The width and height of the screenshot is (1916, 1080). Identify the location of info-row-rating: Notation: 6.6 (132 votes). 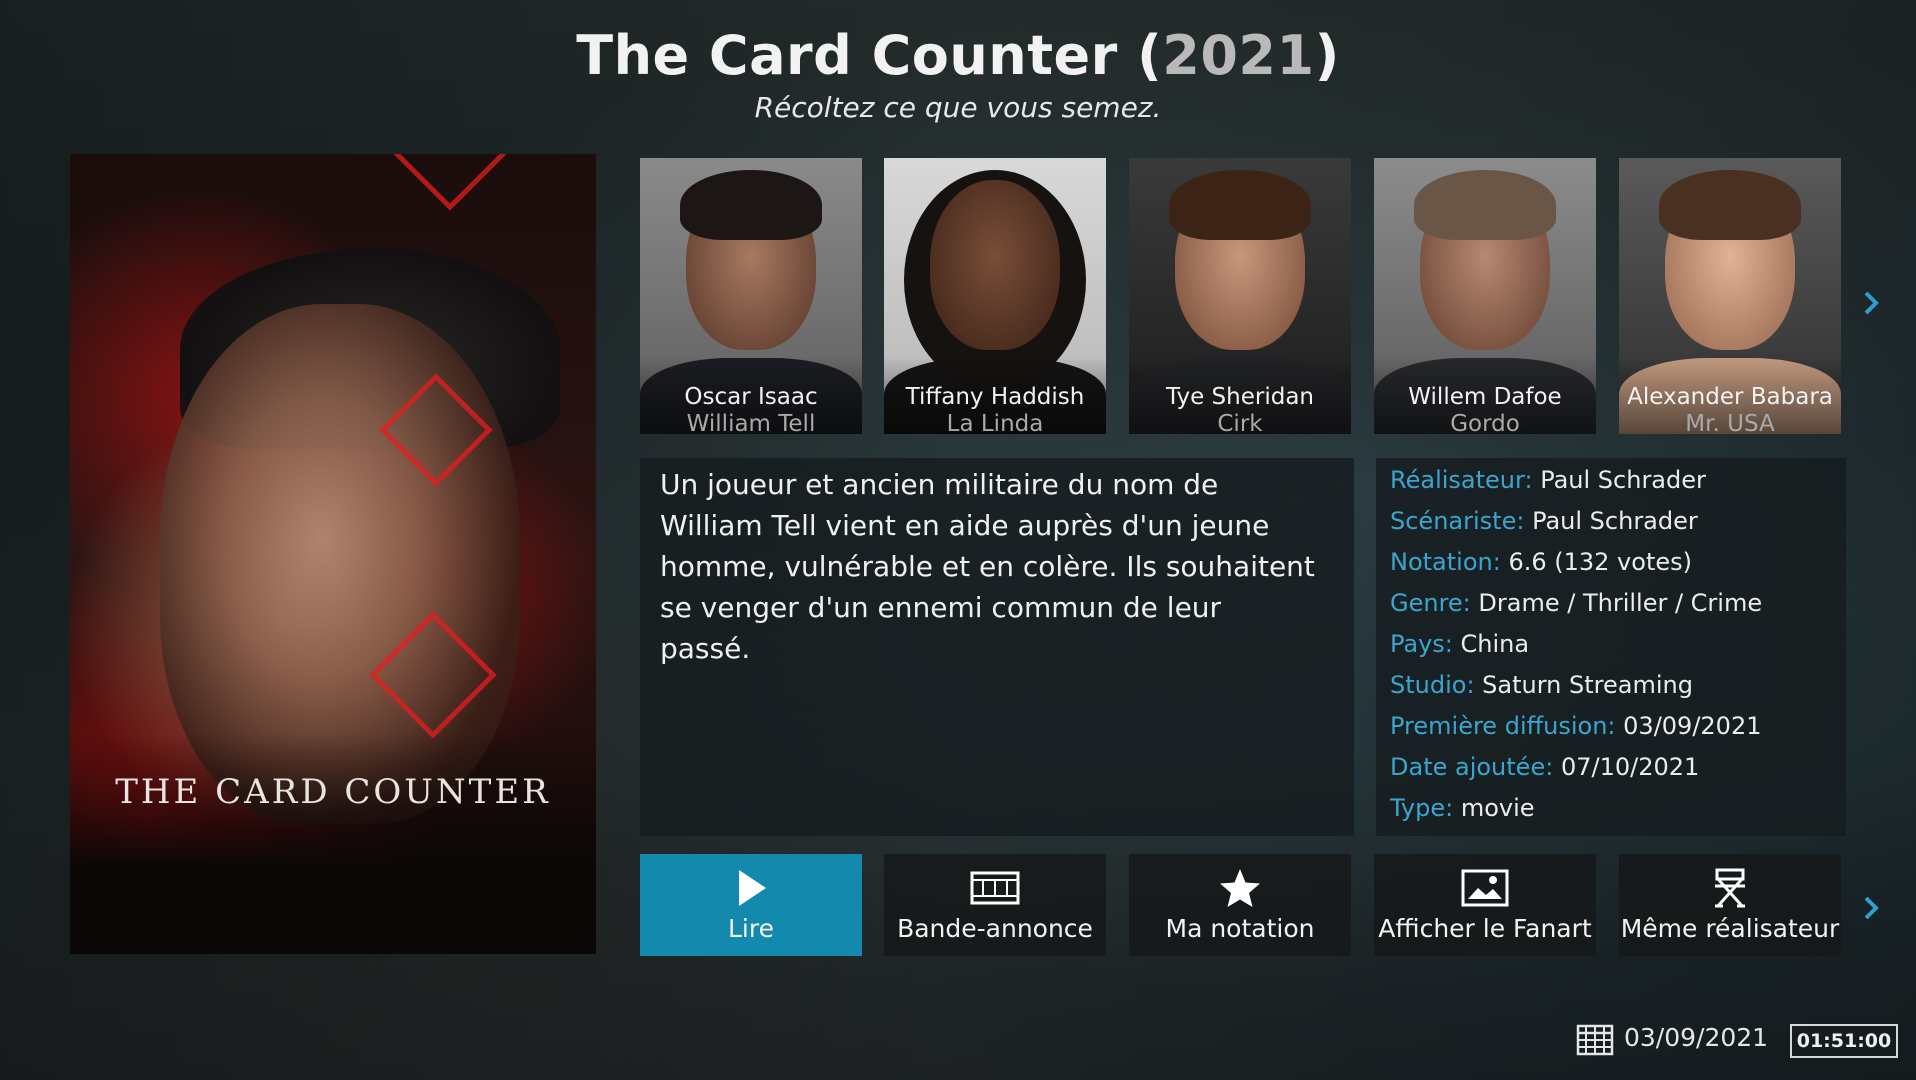
(1541, 562).